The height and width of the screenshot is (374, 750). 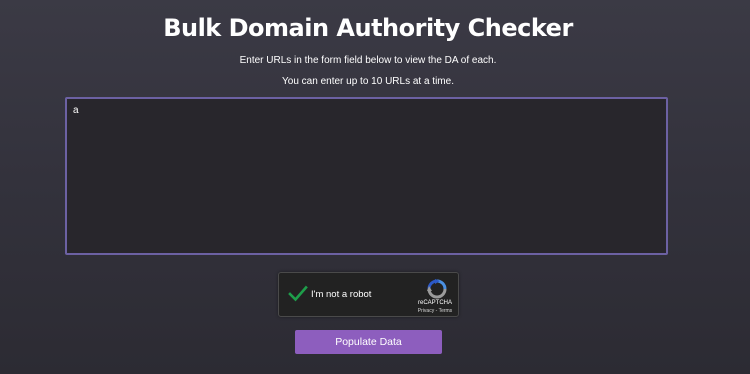 I want to click on recaptcha-brand: reCAPTCHA, so click(x=434, y=303).